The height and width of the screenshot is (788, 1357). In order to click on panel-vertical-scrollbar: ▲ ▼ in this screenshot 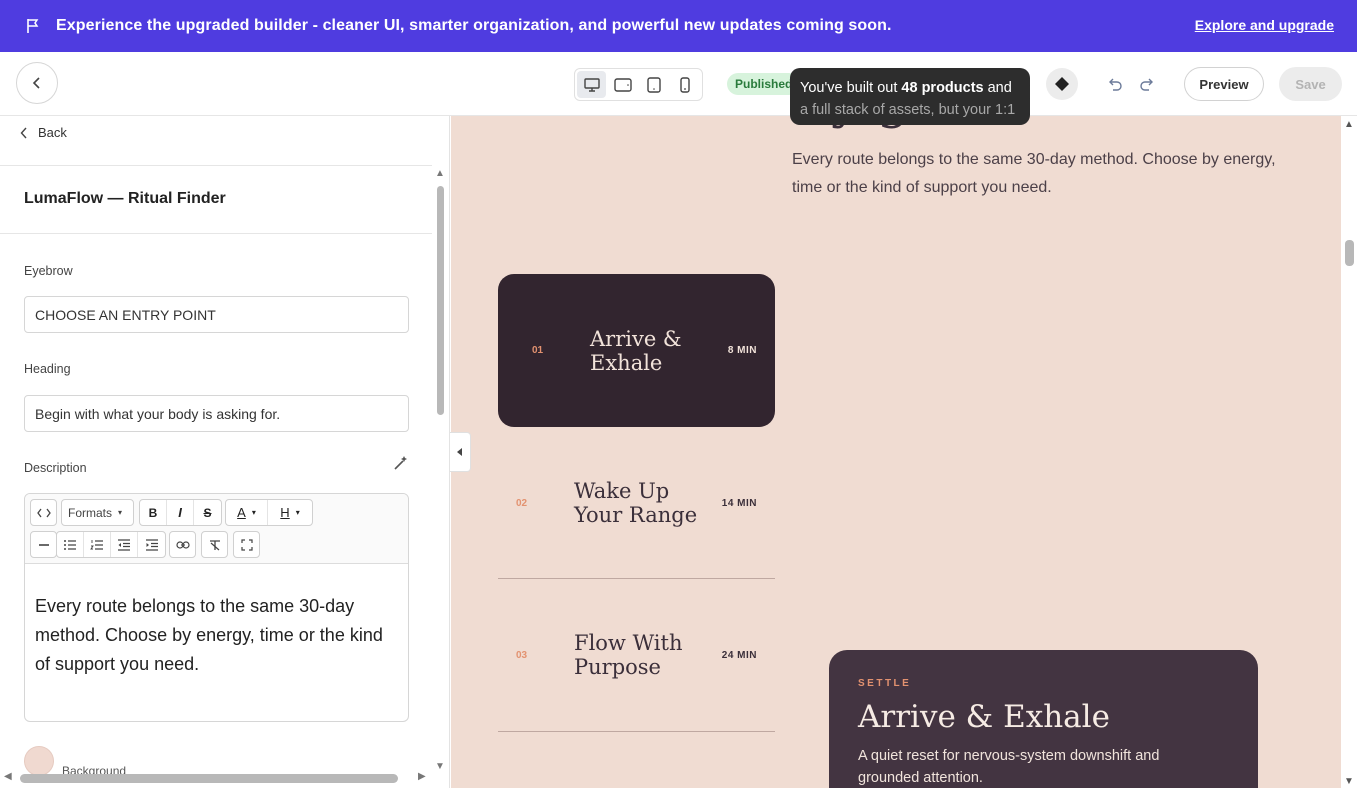, I will do `click(440, 470)`.